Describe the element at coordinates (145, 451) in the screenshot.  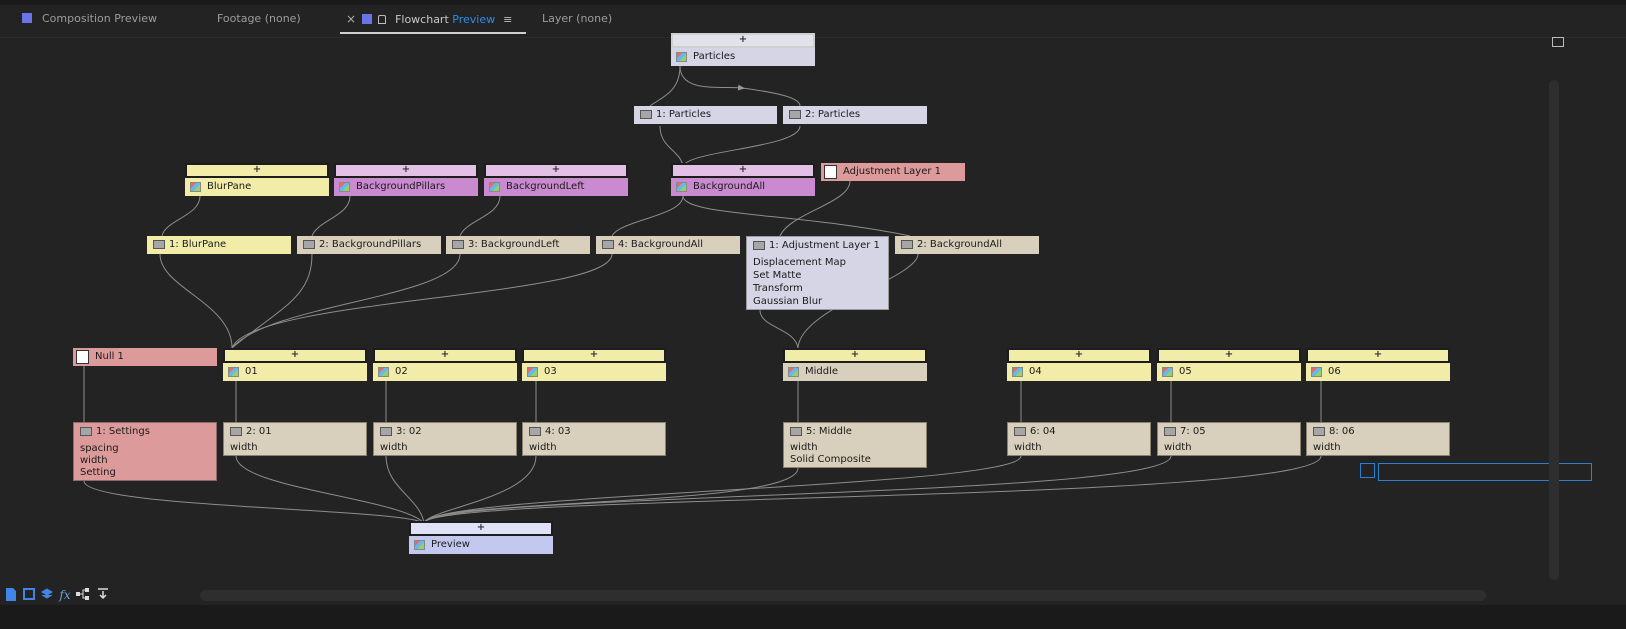
I see `layer-settings-node: 1: Settings spacing width Setting` at that location.